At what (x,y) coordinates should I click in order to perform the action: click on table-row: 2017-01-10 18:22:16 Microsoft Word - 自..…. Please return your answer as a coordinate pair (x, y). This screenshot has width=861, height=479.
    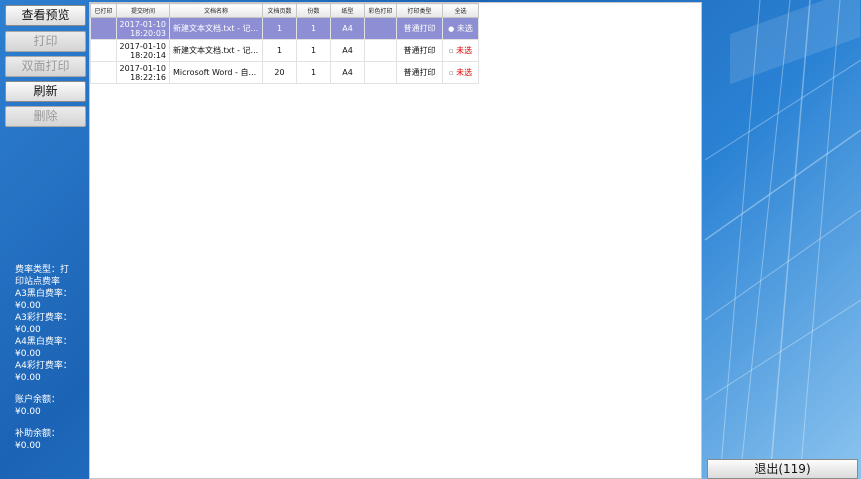
    Looking at the image, I should click on (284, 72).